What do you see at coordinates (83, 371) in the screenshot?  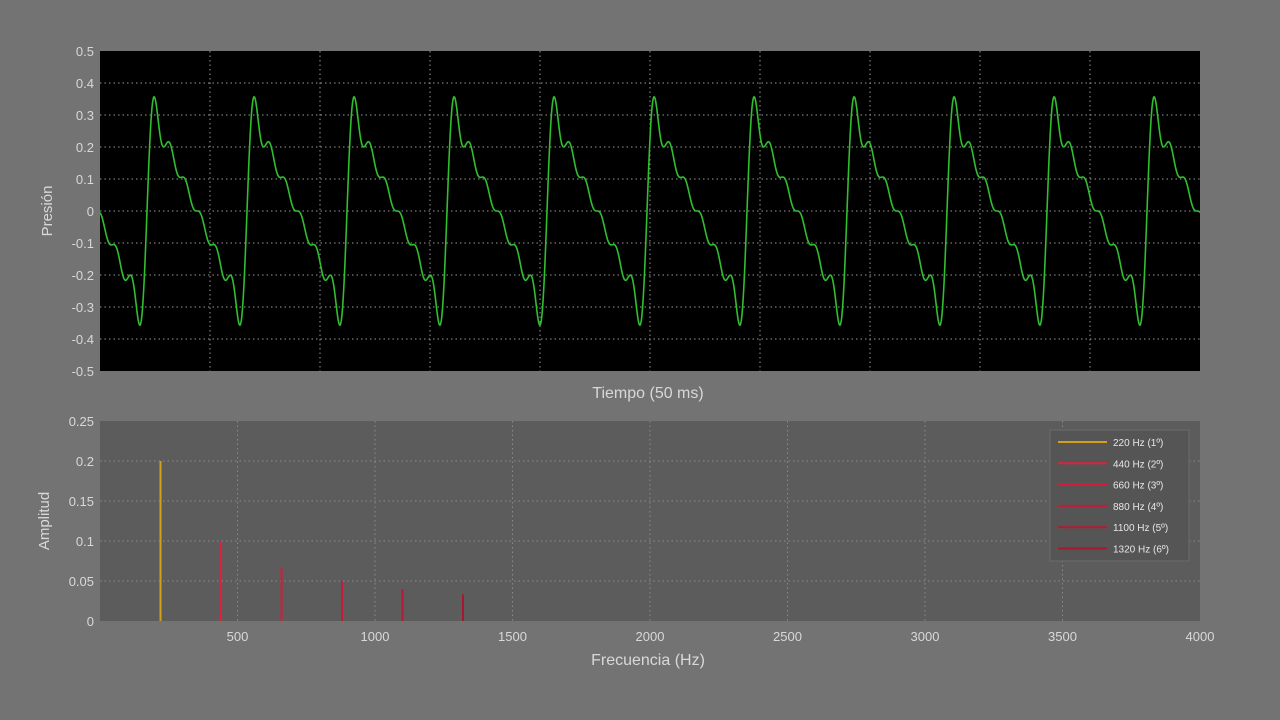 I see `pressure-y-tick-label: -0.5` at bounding box center [83, 371].